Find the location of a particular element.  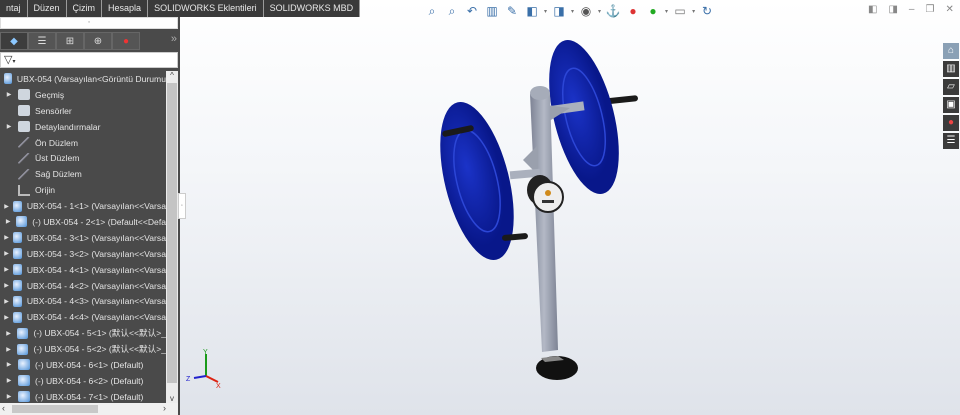

tree-item: ▶ (-) UBX-054 - 5<2> (默认<<默认>_ is located at coordinates (83, 349).